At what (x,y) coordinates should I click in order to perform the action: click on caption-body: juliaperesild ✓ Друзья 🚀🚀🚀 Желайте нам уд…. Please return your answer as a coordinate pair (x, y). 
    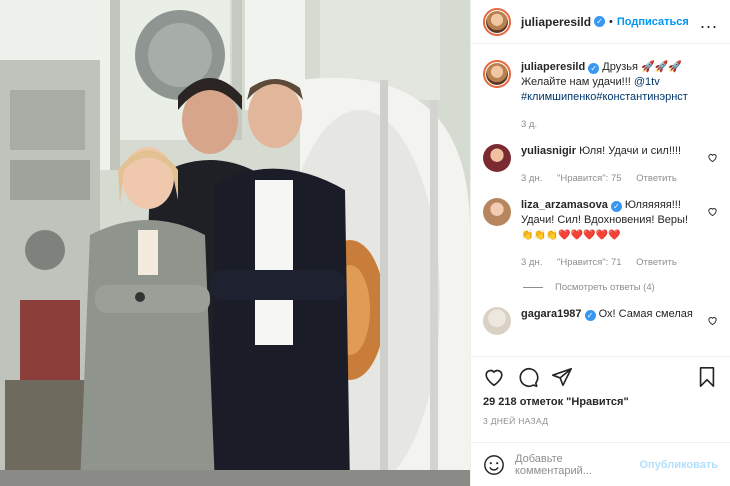
    Looking at the image, I should click on (619, 96).